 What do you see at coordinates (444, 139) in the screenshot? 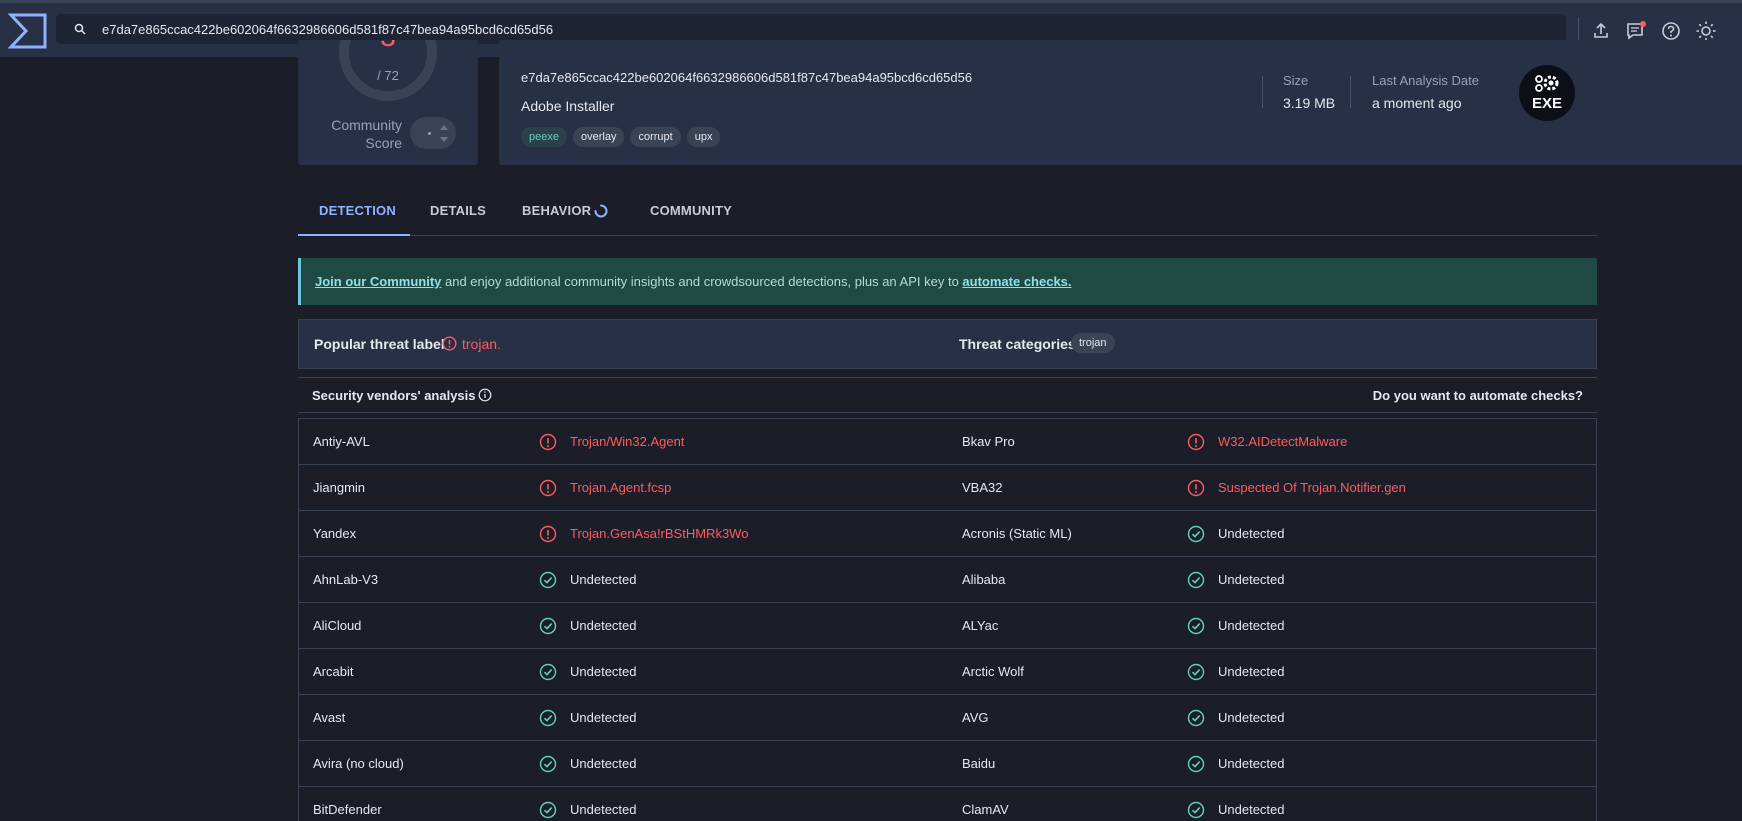
I see `vote-down-icon` at bounding box center [444, 139].